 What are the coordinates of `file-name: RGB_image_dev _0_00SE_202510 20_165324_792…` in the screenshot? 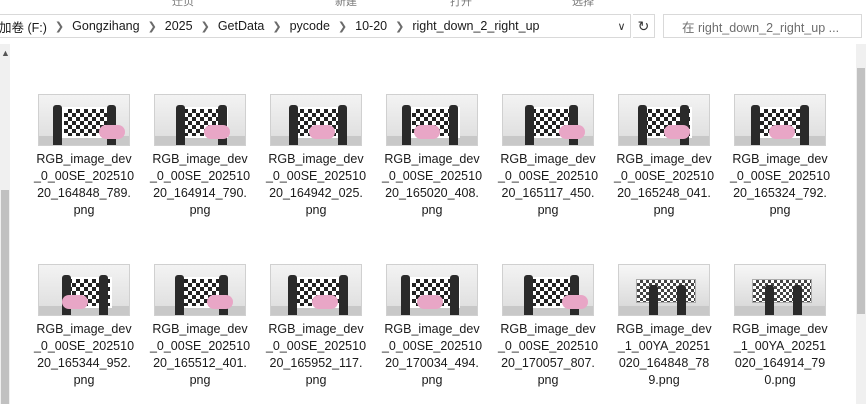 It's located at (780, 185).